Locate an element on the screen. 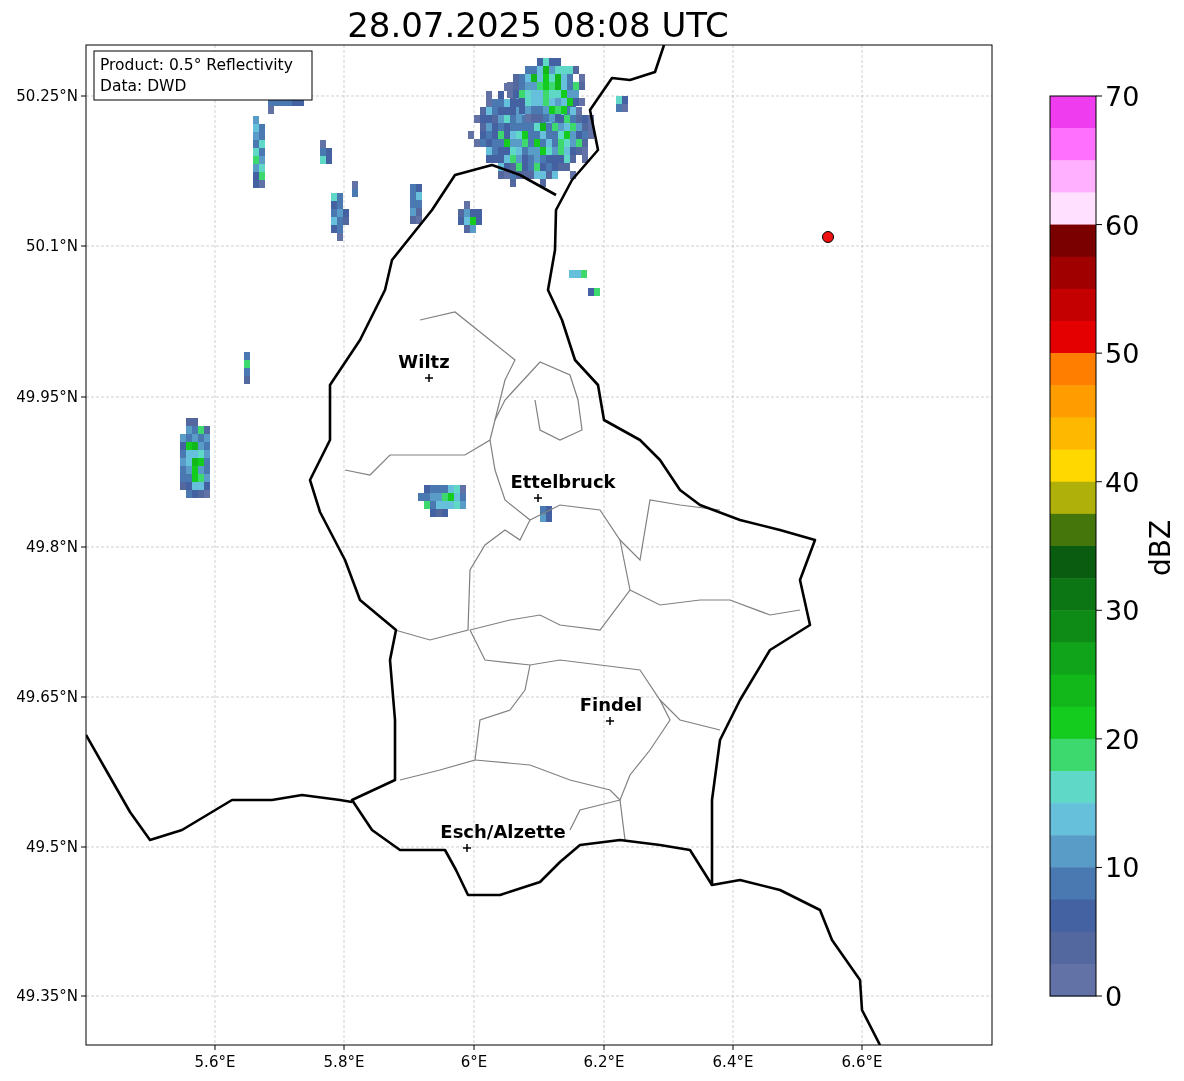 Image resolution: width=1184 pixels, height=1081 pixels. plot-title: 28.07.2025 08:08 UTC is located at coordinates (538, 25).